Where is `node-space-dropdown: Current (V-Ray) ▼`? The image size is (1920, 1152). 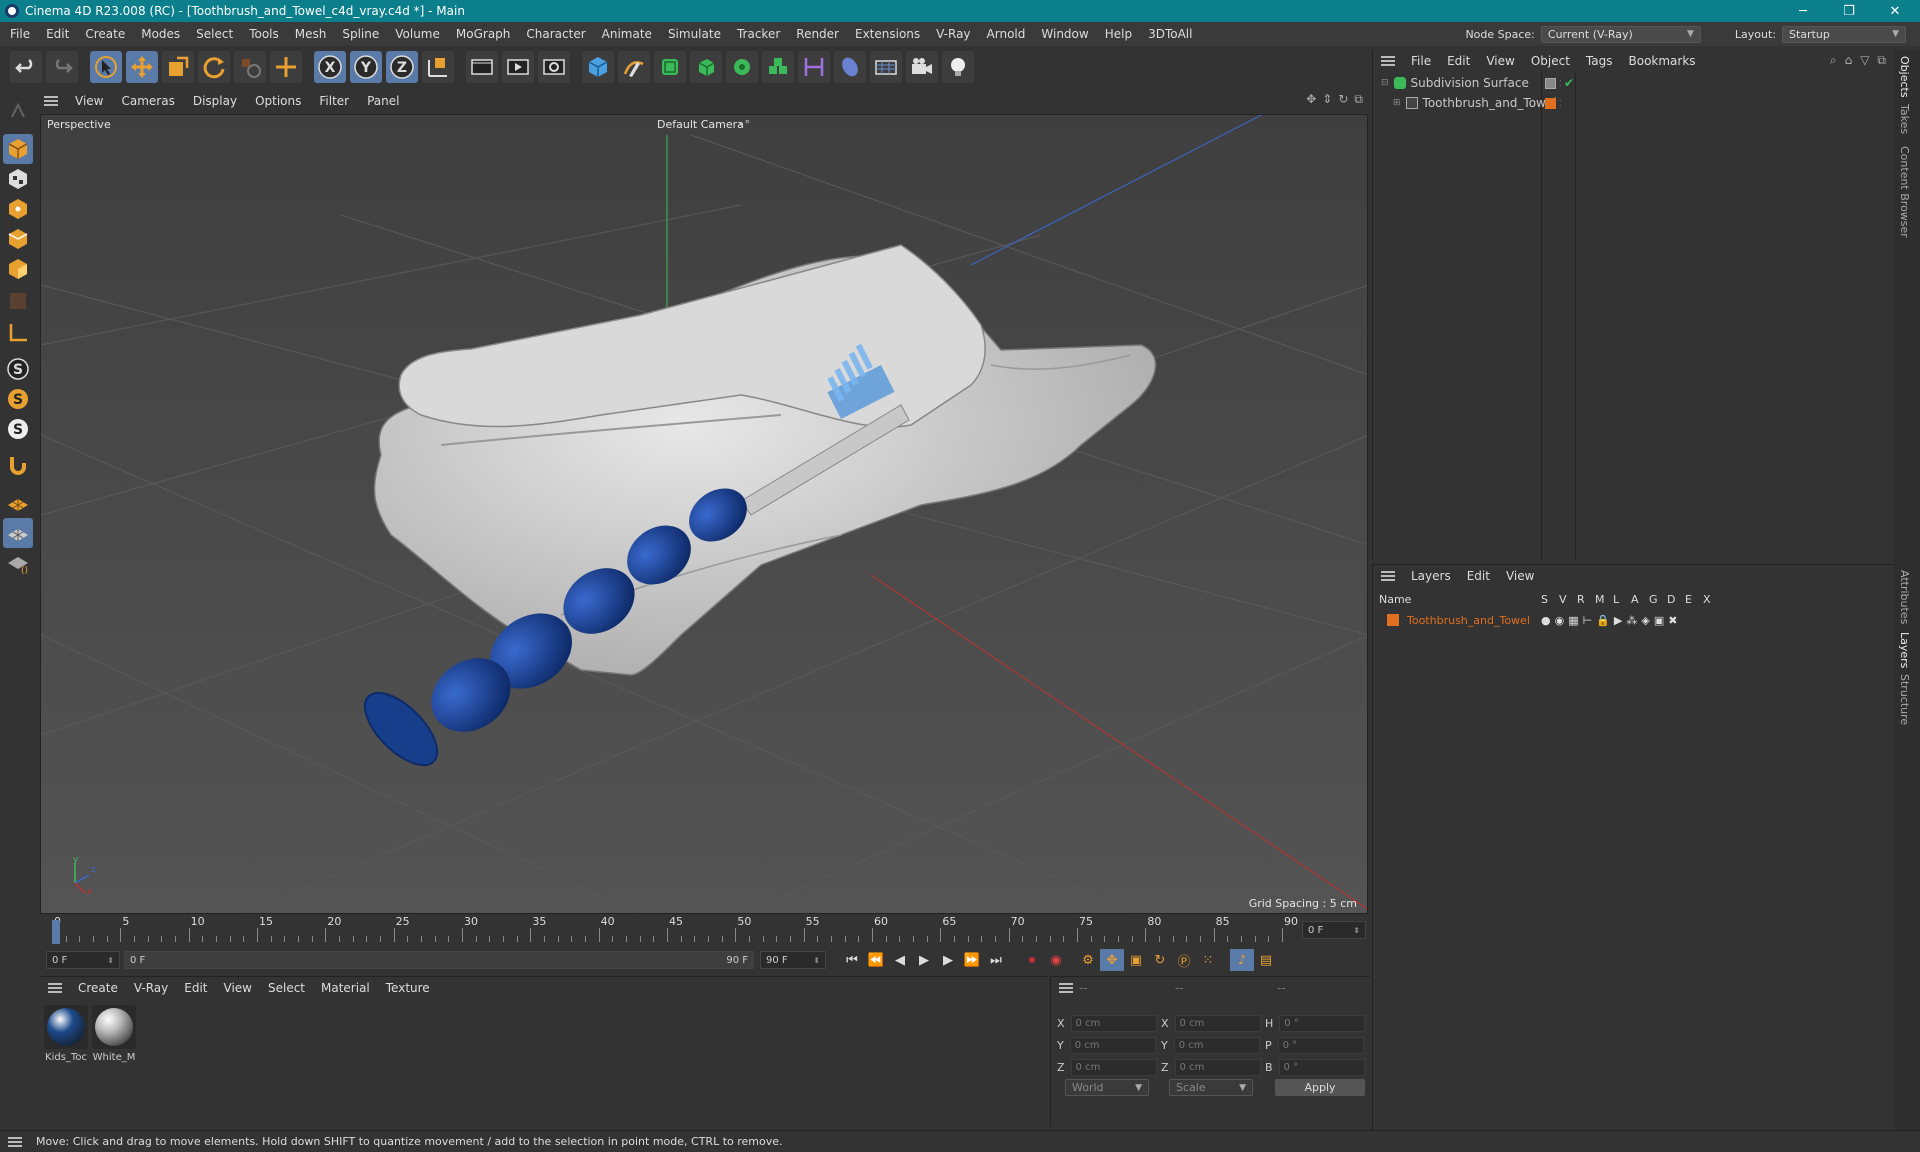 node-space-dropdown: Current (V-Ray) ▼ is located at coordinates (1620, 34).